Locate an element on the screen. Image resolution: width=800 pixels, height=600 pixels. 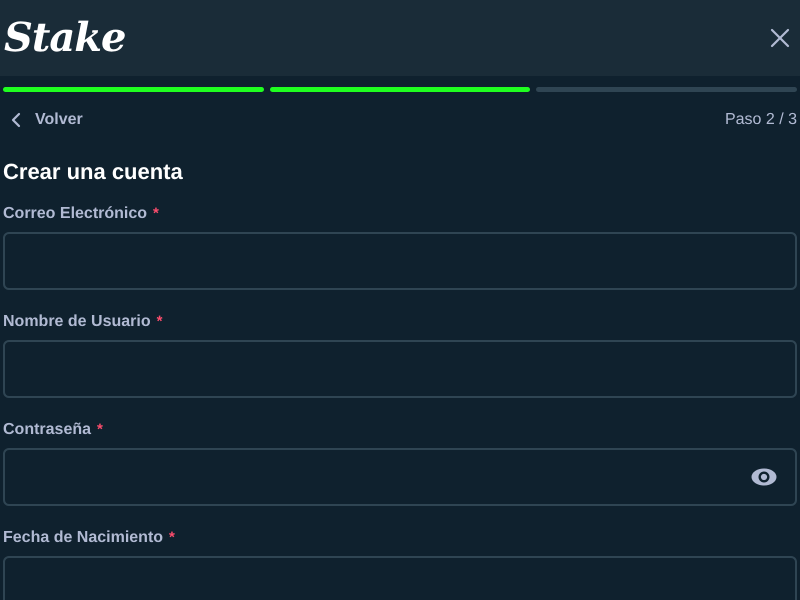
field-label: Correo Electrónico is located at coordinates (75, 214).